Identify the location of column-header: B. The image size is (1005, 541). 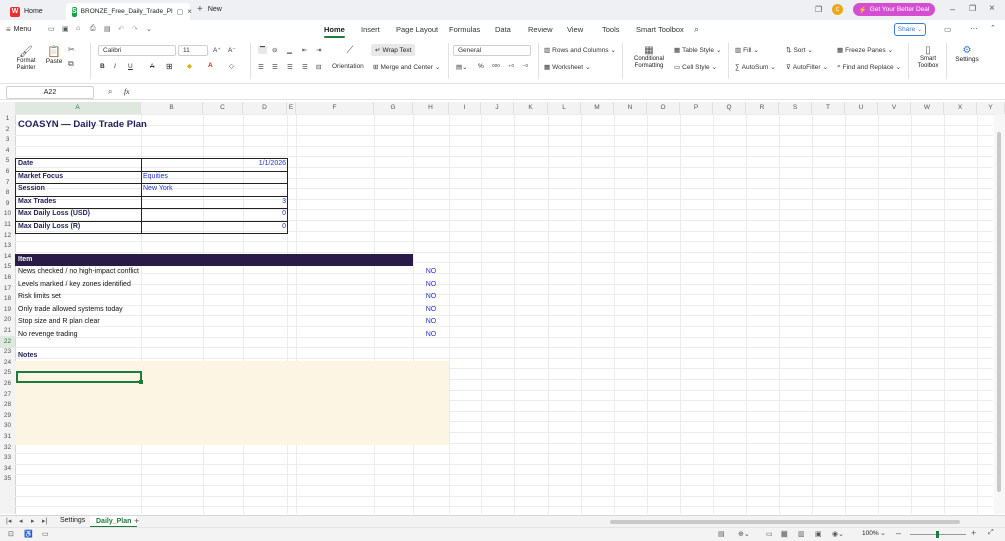
(172, 108).